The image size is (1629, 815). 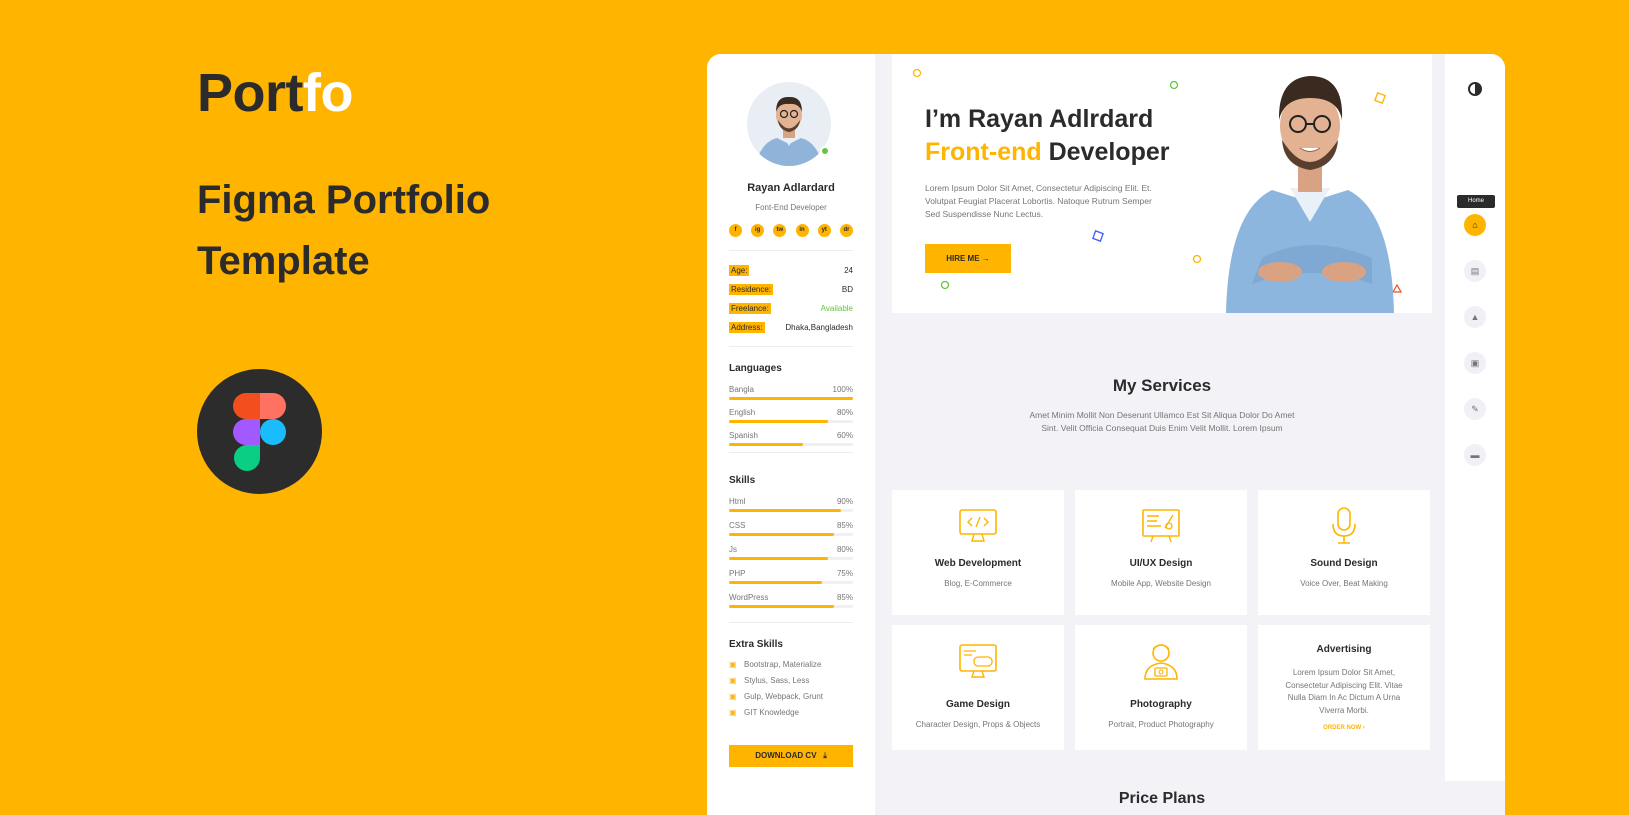 What do you see at coordinates (755, 368) in the screenshot?
I see `languages-heading: Languages` at bounding box center [755, 368].